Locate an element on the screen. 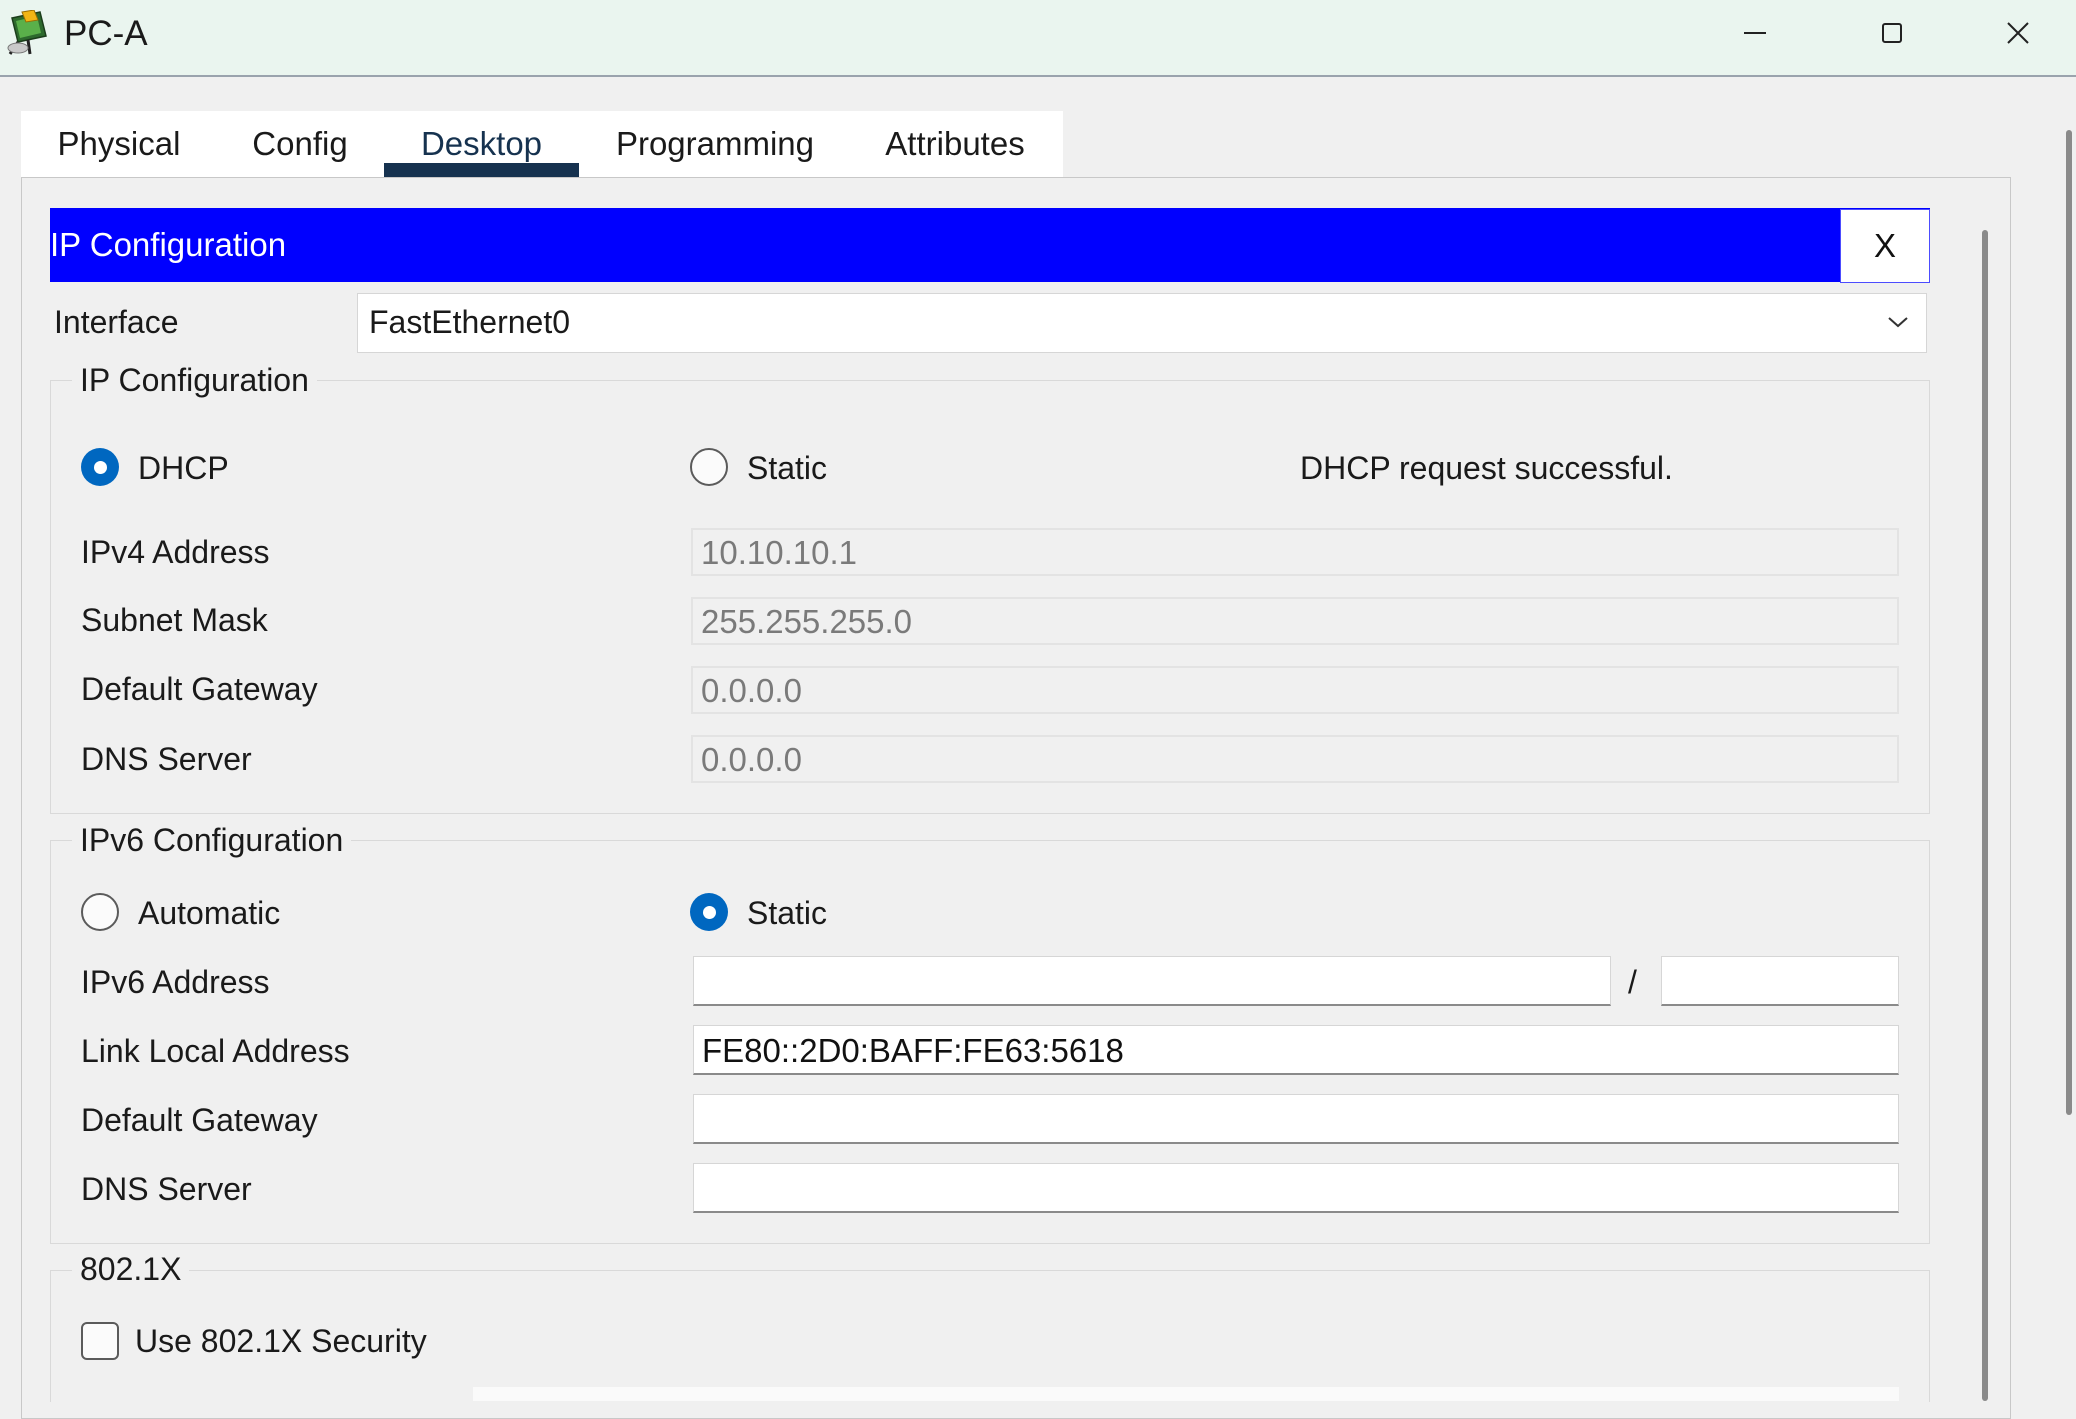 The image size is (2076, 1419). subnet-mask-value: 255.255.255.0 is located at coordinates (807, 621).